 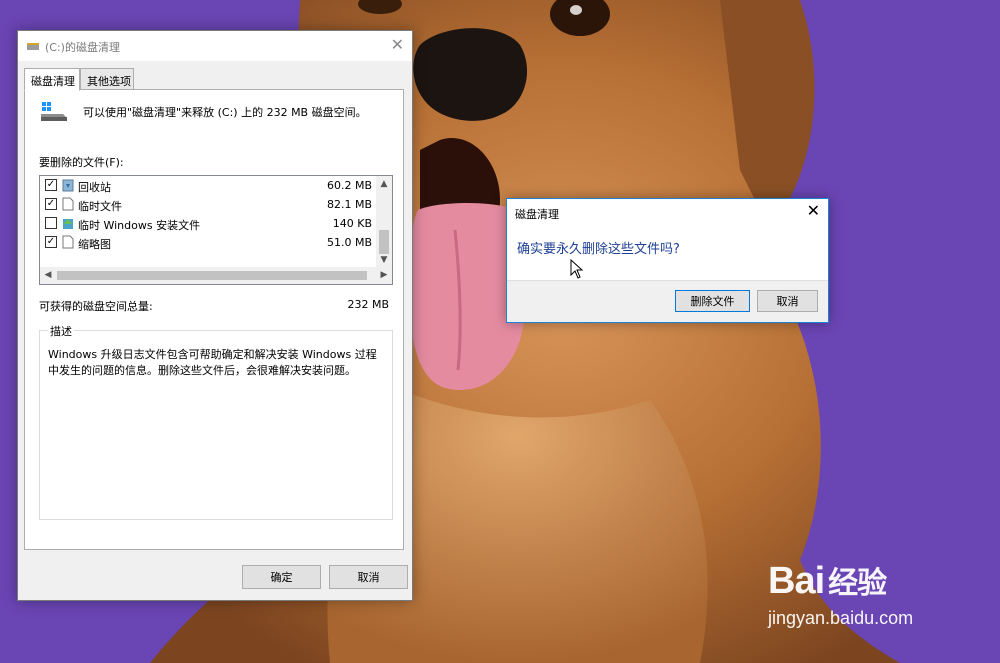 I want to click on confirm-delete-dialog: 磁盘清理 ✕ 确实要永久删除这些文件吗? 删除文件 取消, so click(x=667, y=260).